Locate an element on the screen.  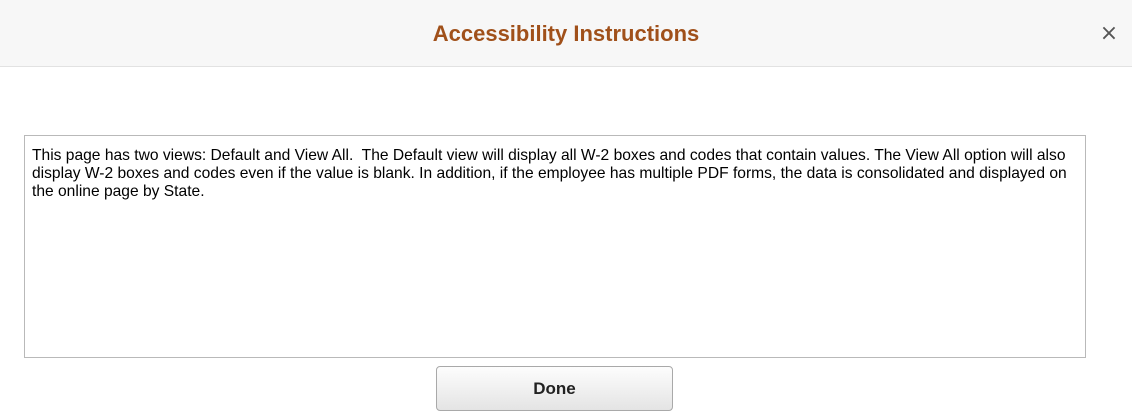
dialog-title: Accessibility Instructions is located at coordinates (566, 33).